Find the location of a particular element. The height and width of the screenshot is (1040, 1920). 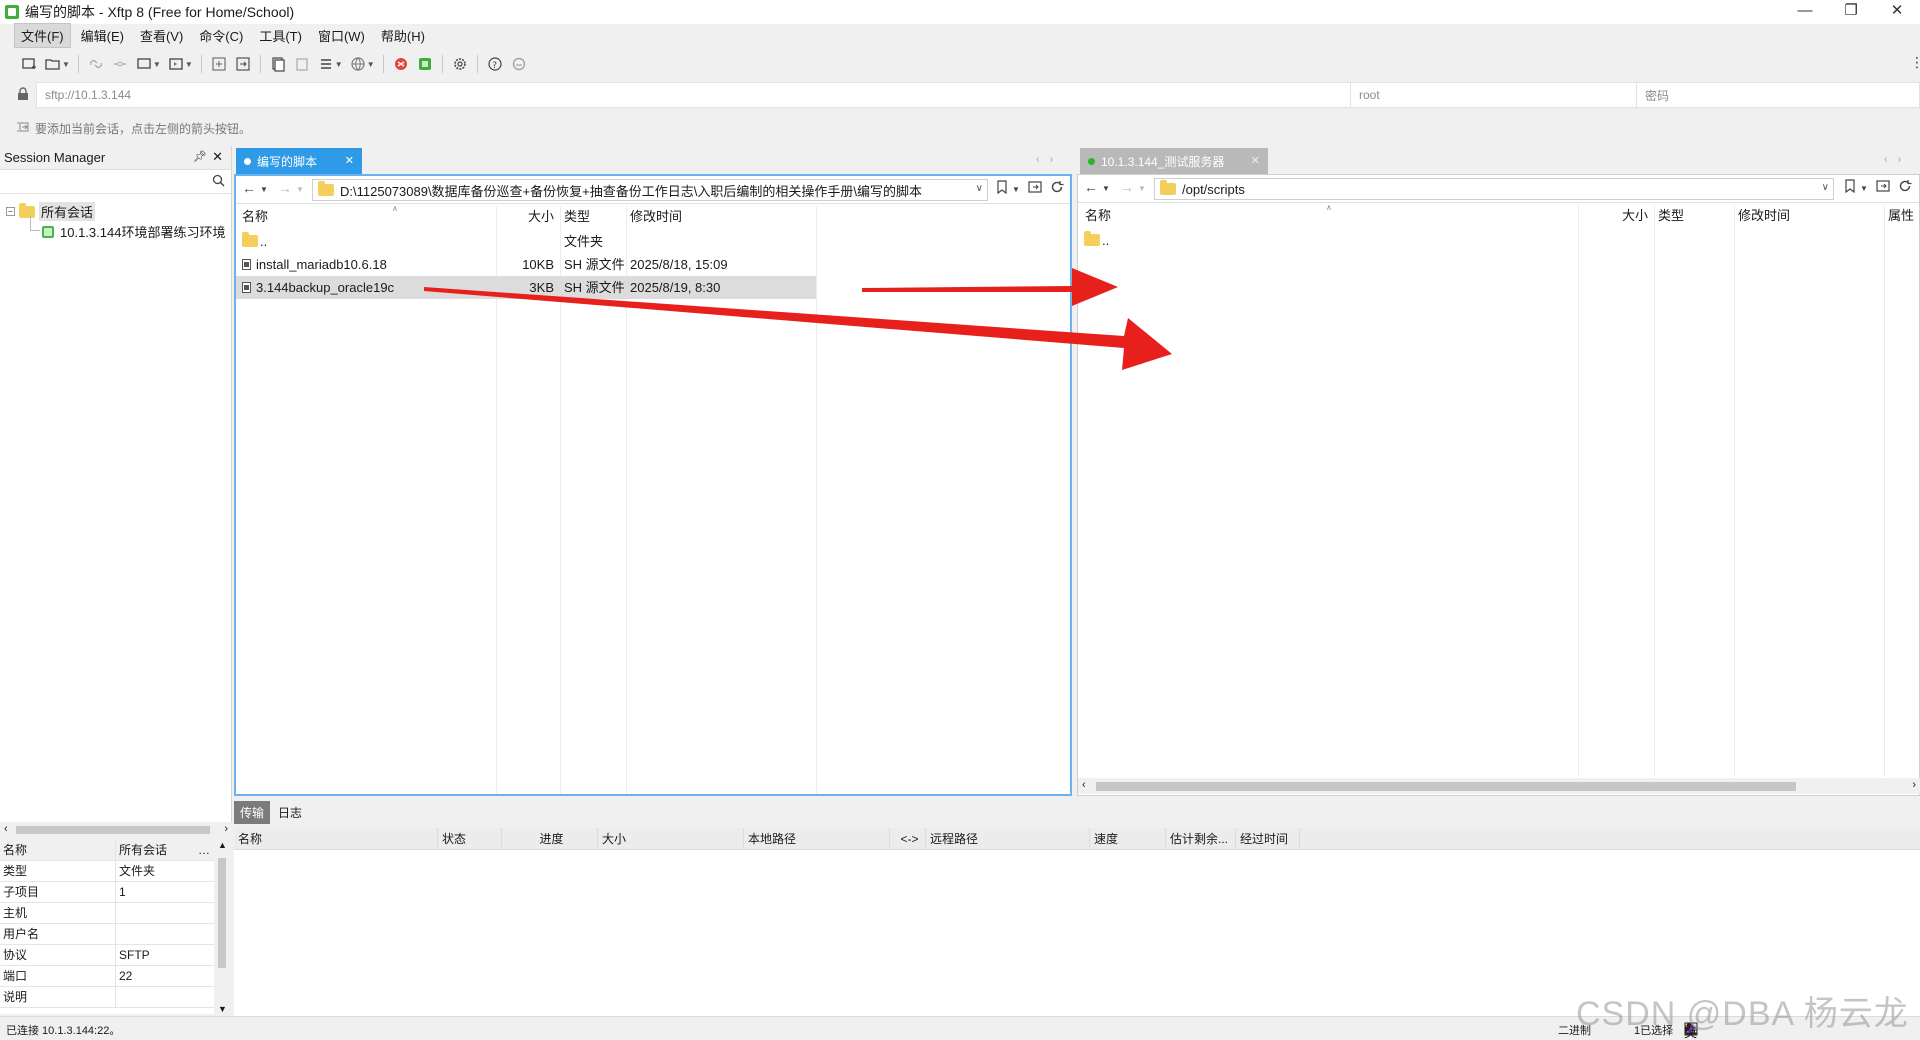

forward-arrow-icon: → is located at coordinates (1127, 187).